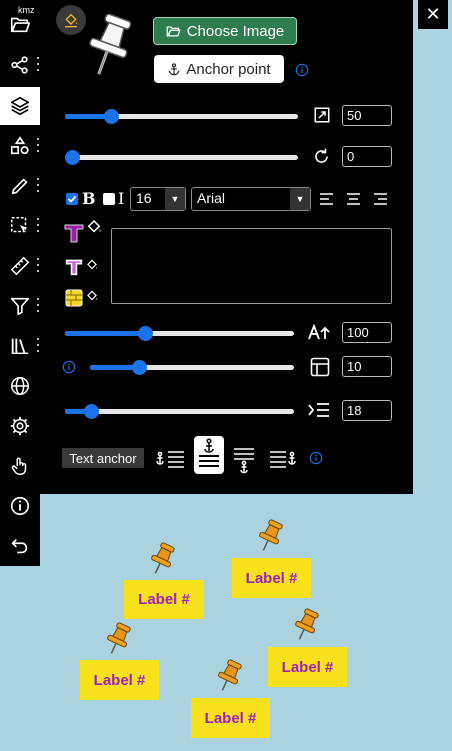 The image size is (452, 751). I want to click on left-toolbar: kmz, so click(20, 283).